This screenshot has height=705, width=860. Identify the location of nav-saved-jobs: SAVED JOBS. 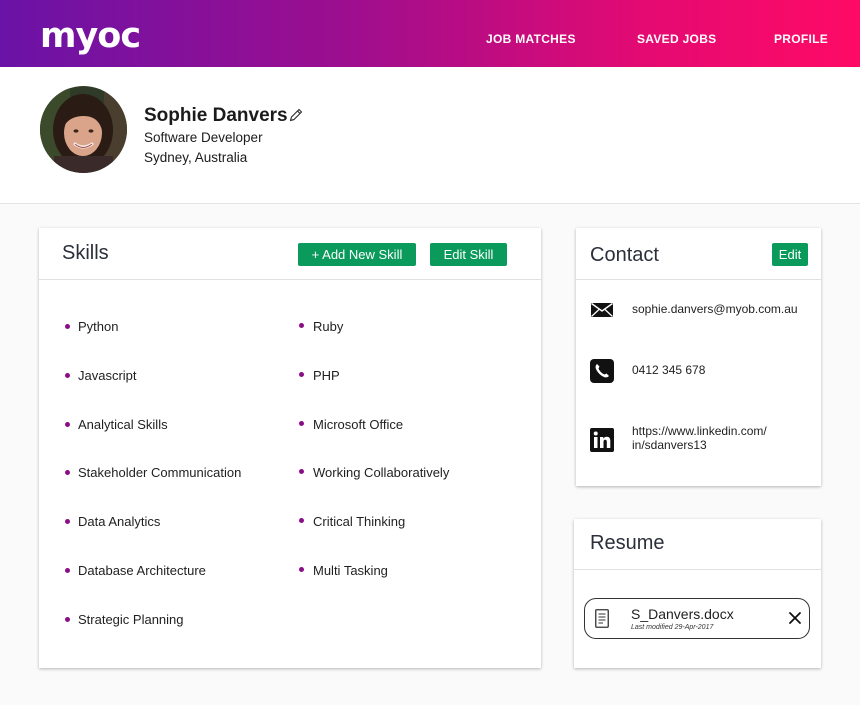
(676, 39).